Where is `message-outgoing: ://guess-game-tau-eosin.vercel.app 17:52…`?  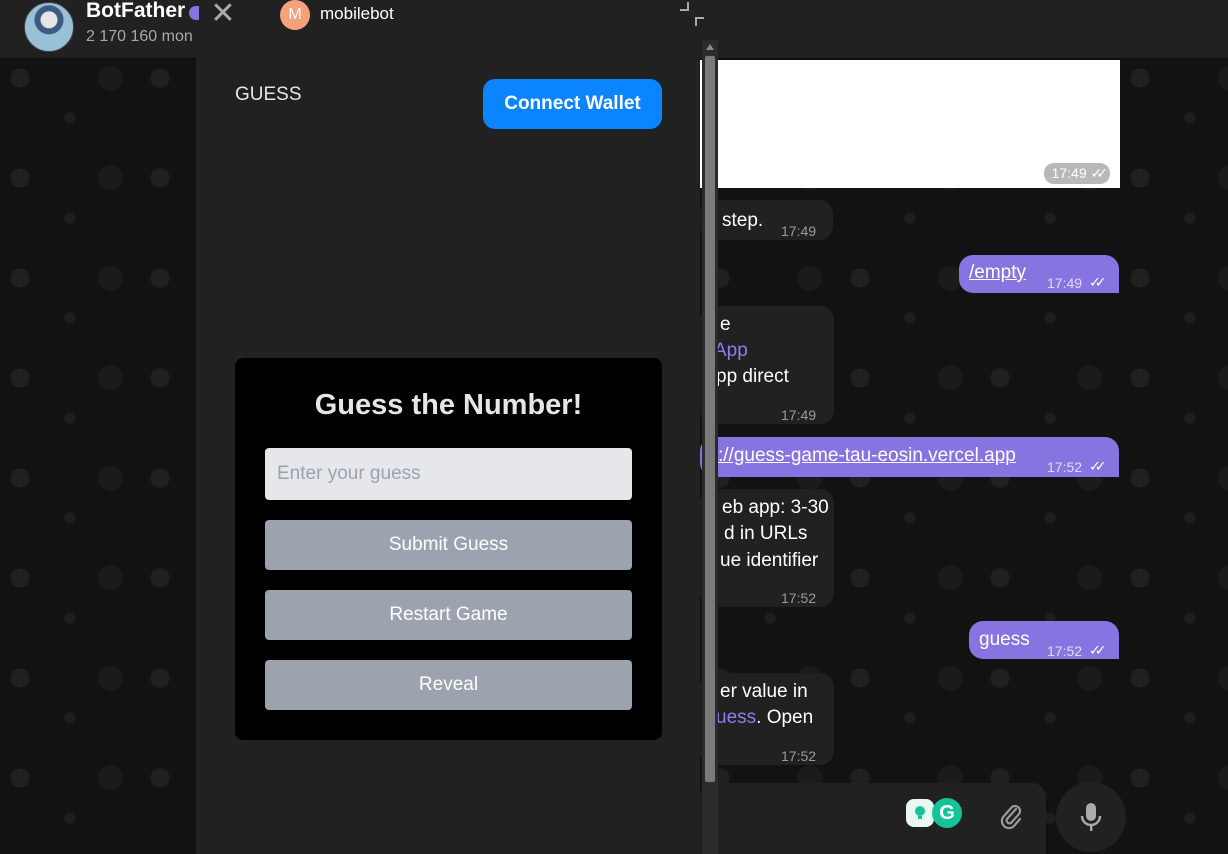
message-outgoing: ://guess-game-tau-eosin.vercel.app 17:52… is located at coordinates (909, 457).